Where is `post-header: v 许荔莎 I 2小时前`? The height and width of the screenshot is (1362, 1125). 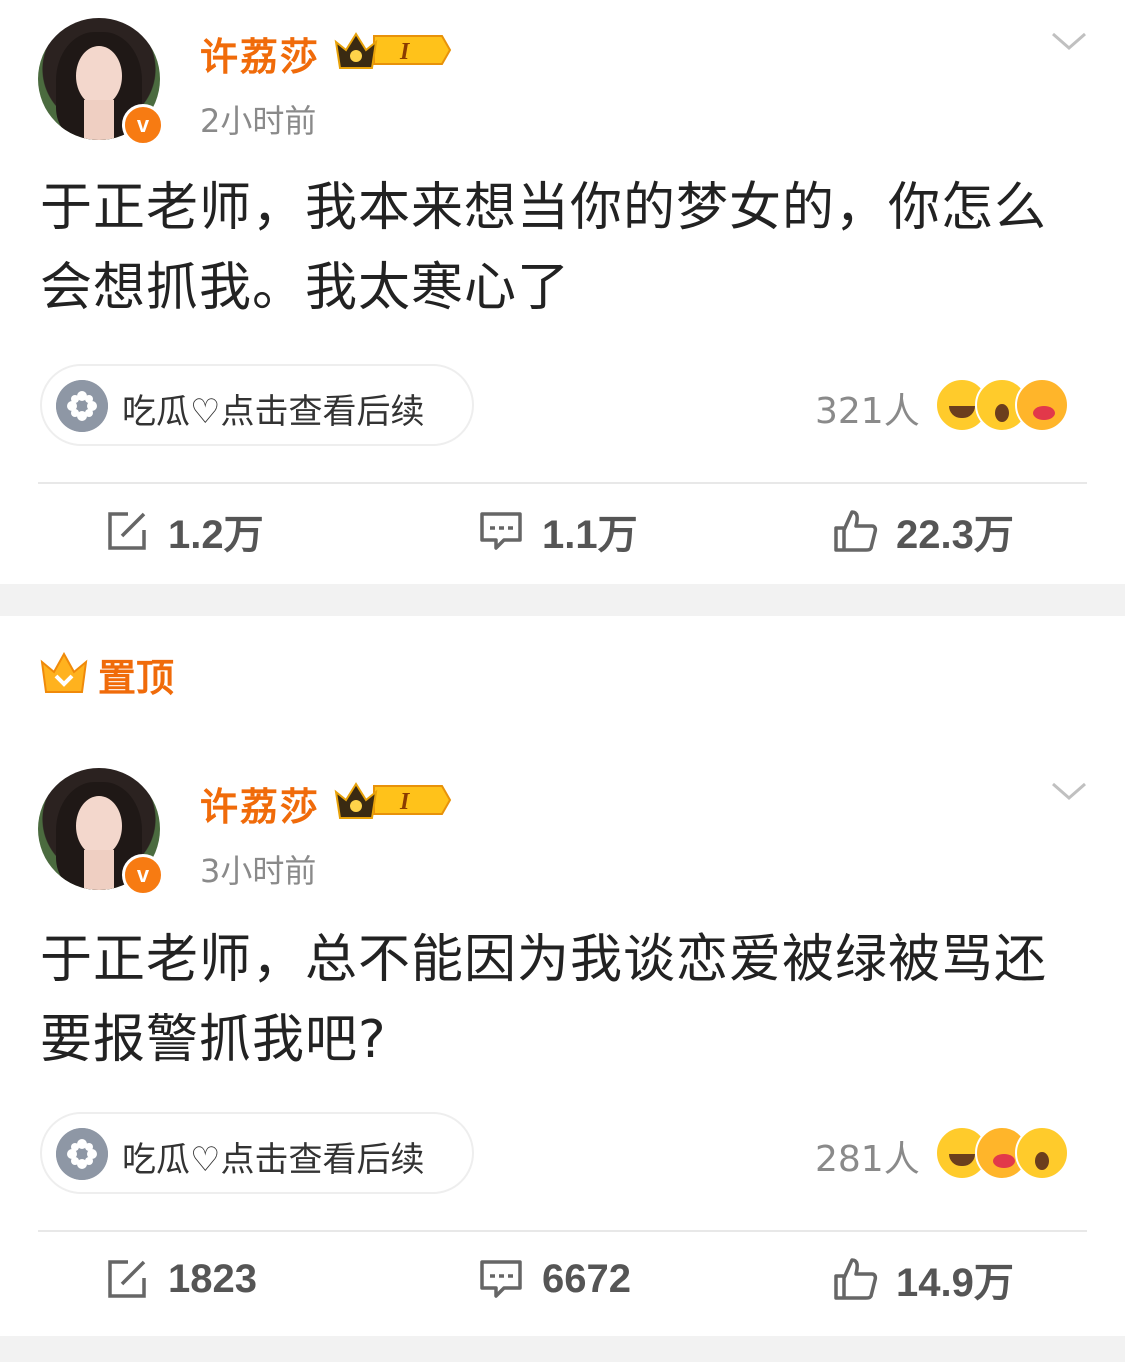 post-header: v 许荔莎 I 2小时前 is located at coordinates (562, 82).